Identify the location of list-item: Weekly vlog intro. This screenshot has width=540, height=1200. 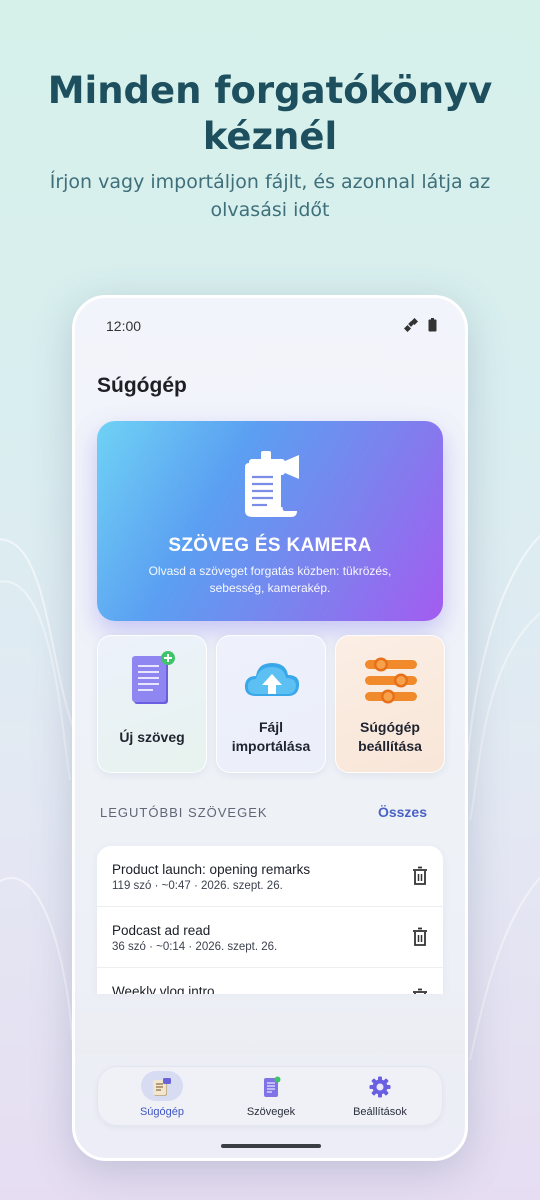
(270, 981).